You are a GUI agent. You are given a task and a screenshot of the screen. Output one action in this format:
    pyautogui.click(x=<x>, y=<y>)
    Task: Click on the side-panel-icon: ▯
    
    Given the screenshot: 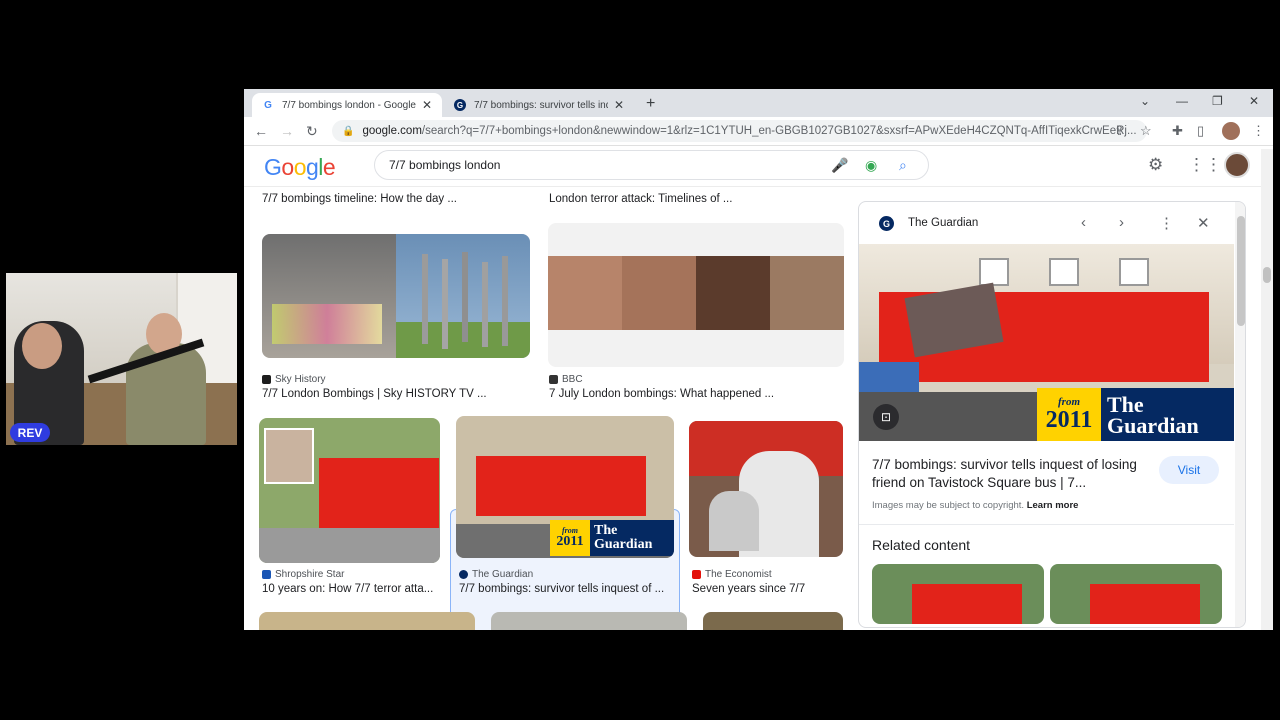 What is the action you would take?
    pyautogui.click(x=1200, y=131)
    